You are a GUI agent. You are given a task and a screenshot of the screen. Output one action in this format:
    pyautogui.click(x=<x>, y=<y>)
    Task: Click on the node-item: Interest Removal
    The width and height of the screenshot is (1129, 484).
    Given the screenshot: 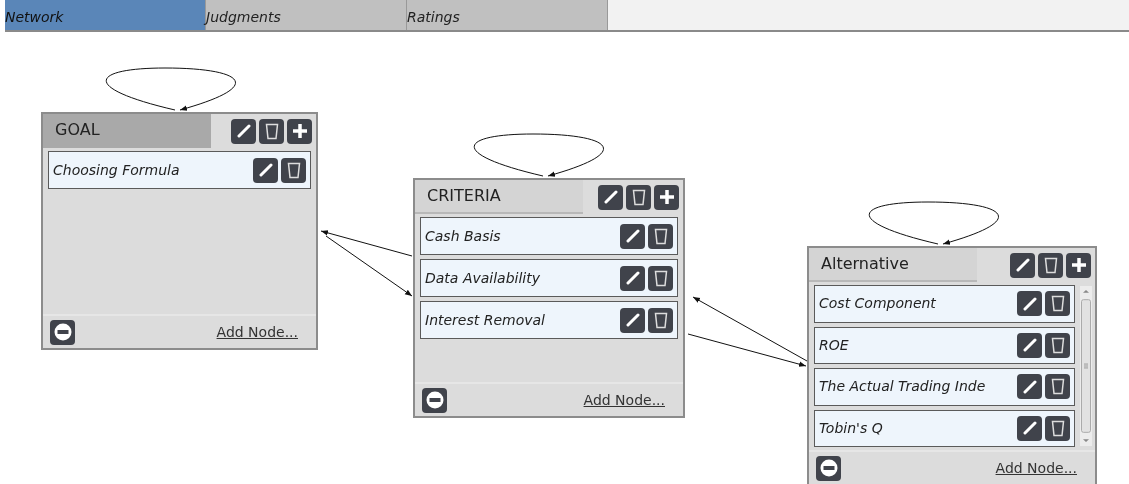 What is the action you would take?
    pyautogui.click(x=549, y=320)
    